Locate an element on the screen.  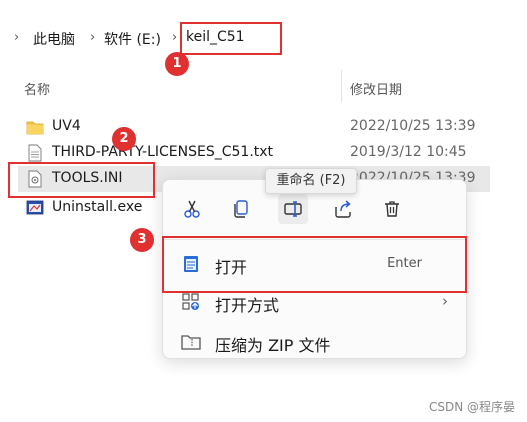
file-row-uv4: UV4 2022/10/25 13:39 is located at coordinates (254, 127).